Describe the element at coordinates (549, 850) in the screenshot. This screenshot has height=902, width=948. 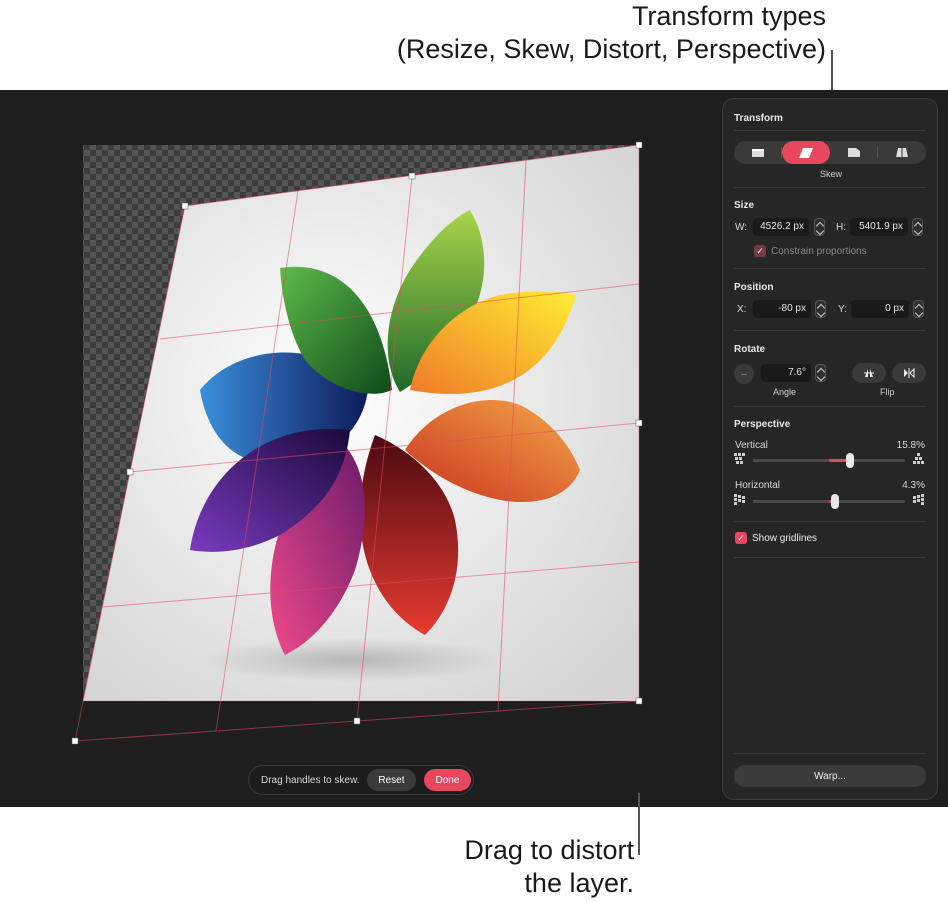
I see `callout-bottom-line1: Drag to distort` at that location.